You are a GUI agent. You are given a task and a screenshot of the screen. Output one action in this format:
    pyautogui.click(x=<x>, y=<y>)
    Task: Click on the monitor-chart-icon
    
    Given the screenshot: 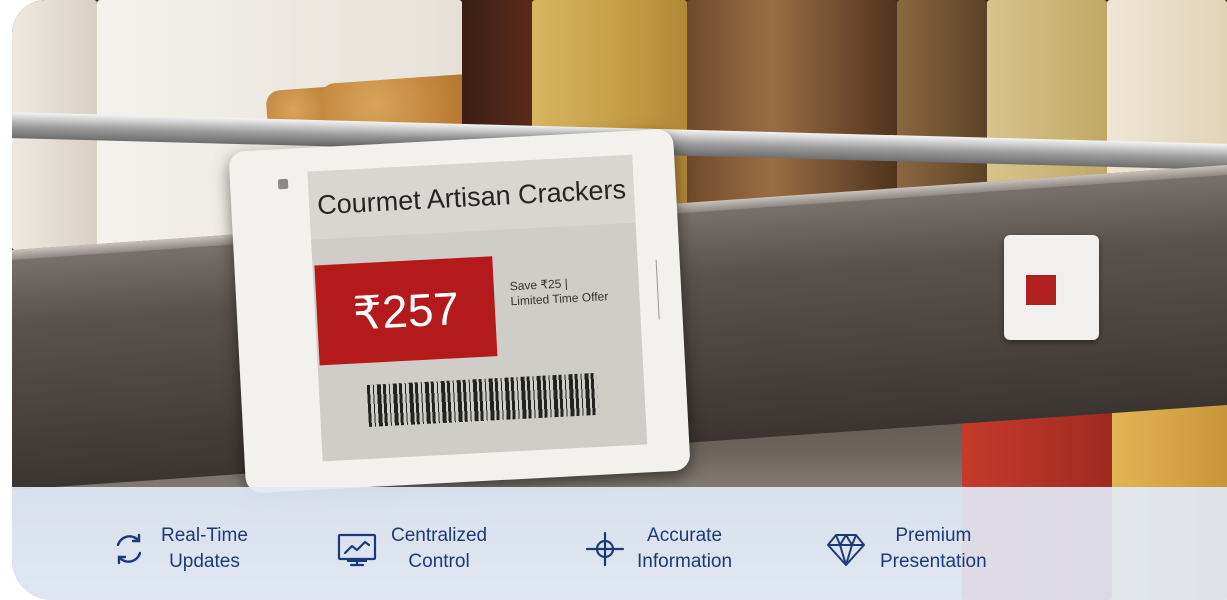 What is the action you would take?
    pyautogui.click(x=357, y=550)
    